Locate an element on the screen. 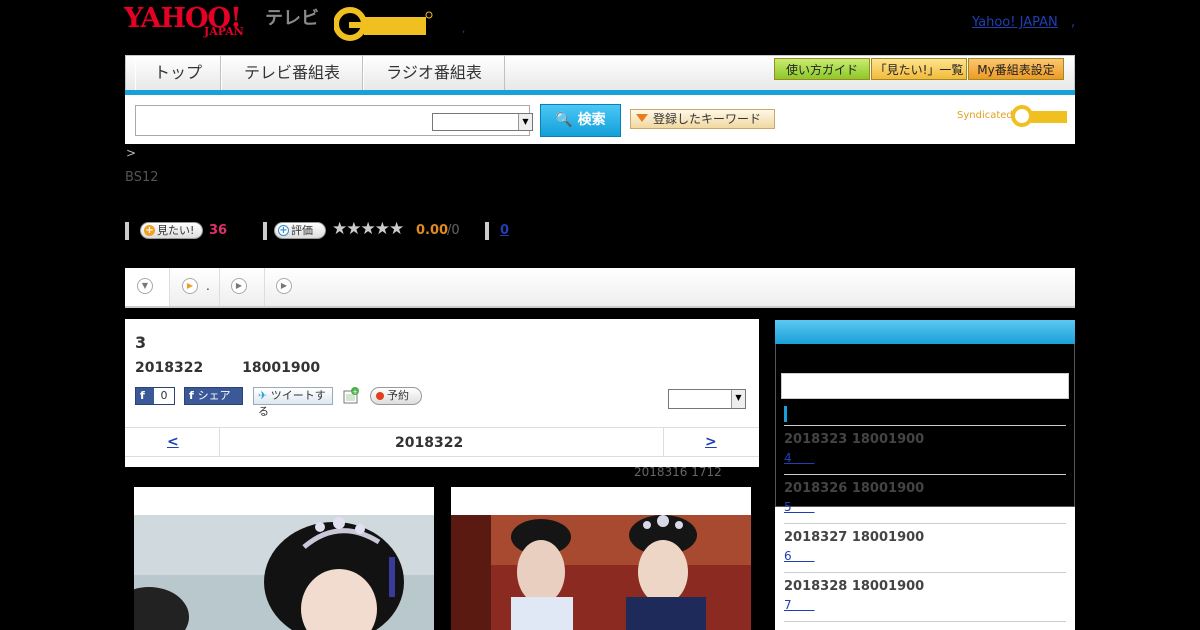 The image size is (1200, 630). tab-tv-guide: テレビ番組表 is located at coordinates (292, 73).